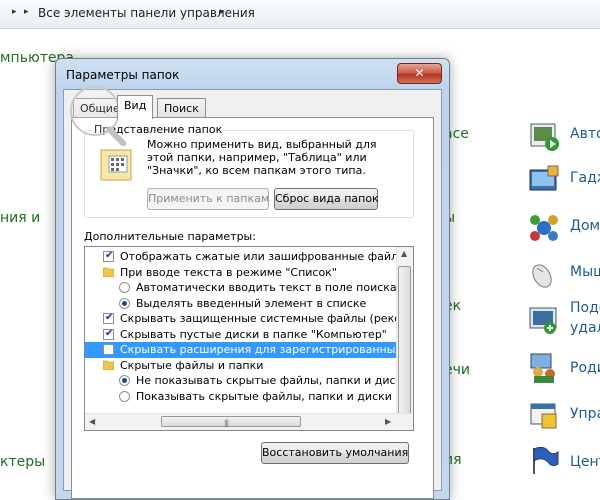 The image size is (600, 500). What do you see at coordinates (192, 365) in the screenshot?
I see `setting-label: Скрытые файлы и папки` at bounding box center [192, 365].